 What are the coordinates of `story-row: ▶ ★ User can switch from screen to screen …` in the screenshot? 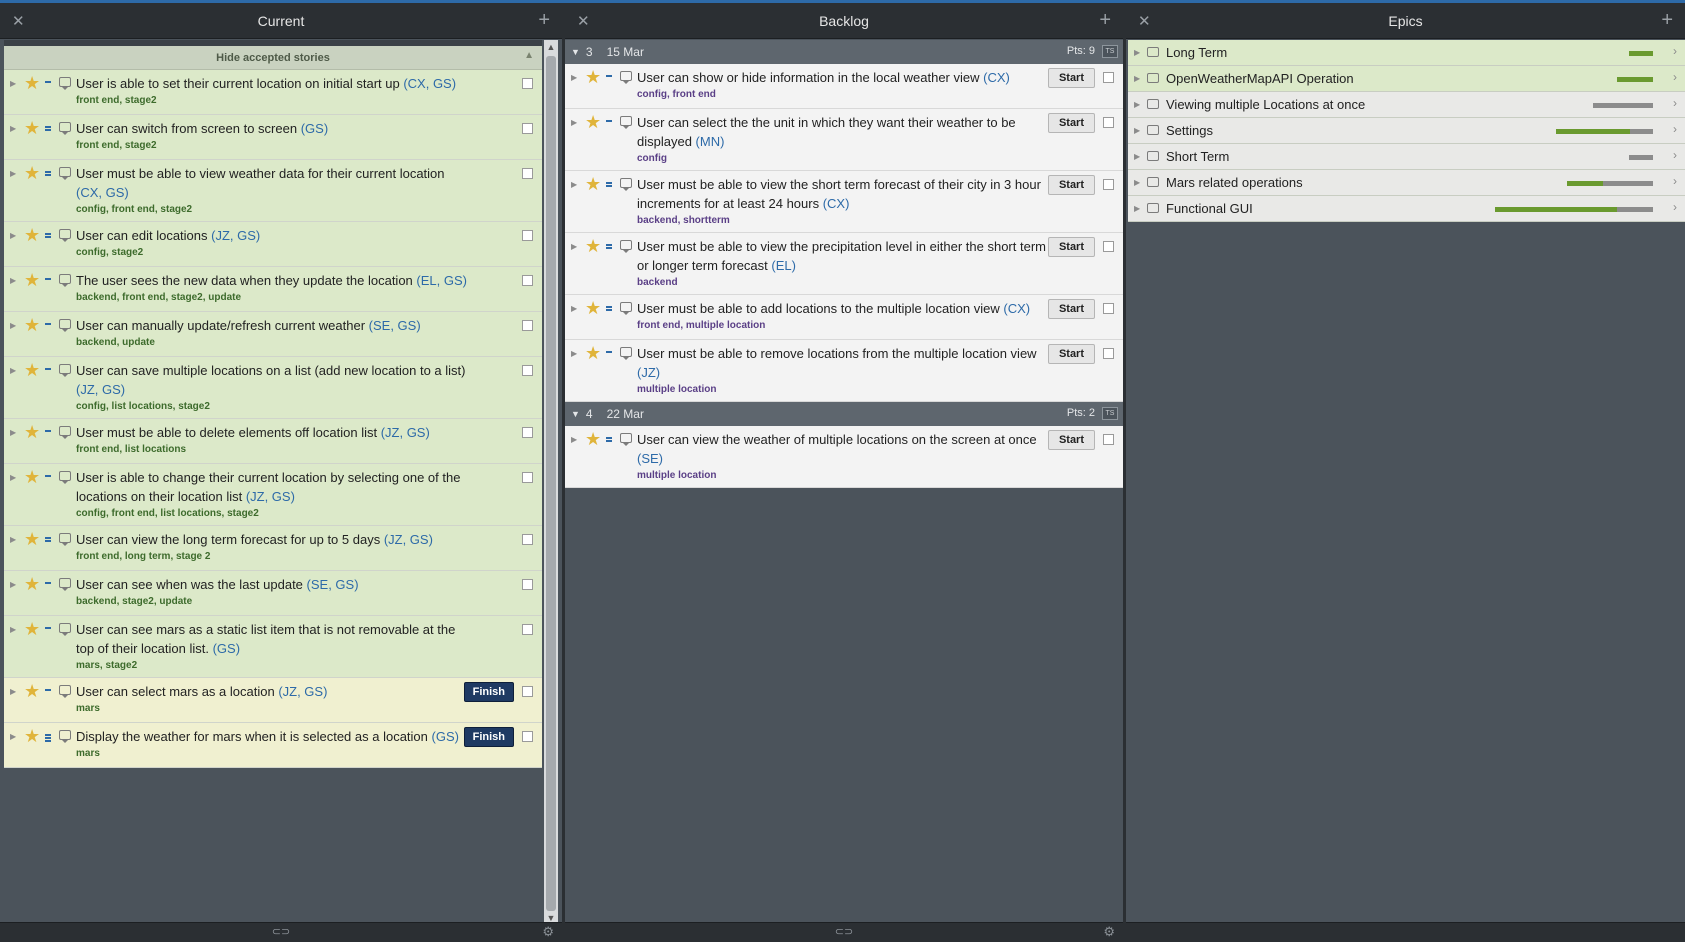 It's located at (273, 137).